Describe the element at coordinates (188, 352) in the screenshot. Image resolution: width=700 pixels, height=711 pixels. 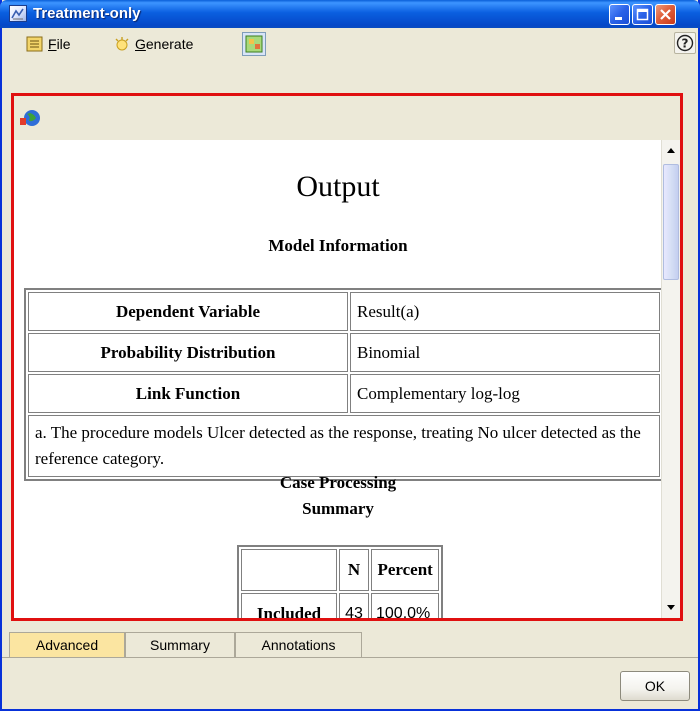
I see `model-info-label: Probability Distribution` at that location.